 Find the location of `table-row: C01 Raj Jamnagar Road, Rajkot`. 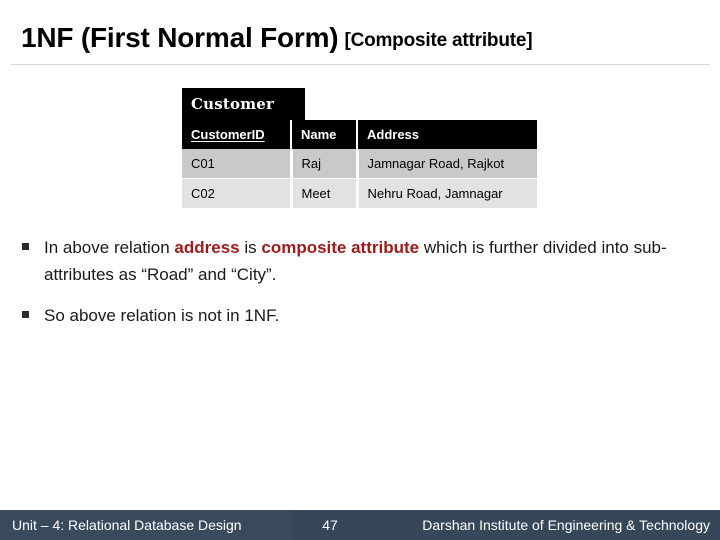

table-row: C01 Raj Jamnagar Road, Rajkot is located at coordinates (359, 164).